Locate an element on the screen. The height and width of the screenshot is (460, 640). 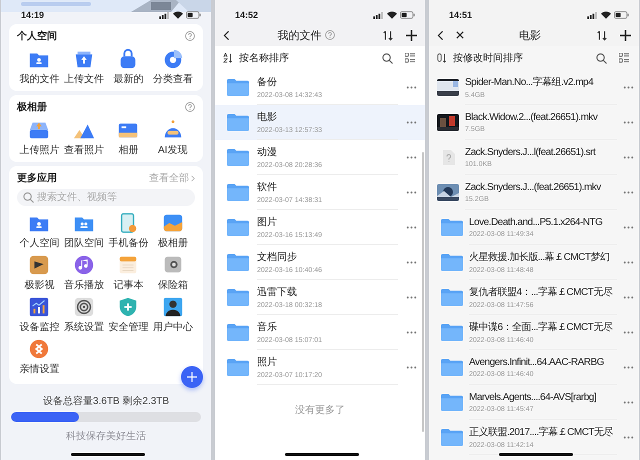
status-time: 14:51 is located at coordinates (460, 15).